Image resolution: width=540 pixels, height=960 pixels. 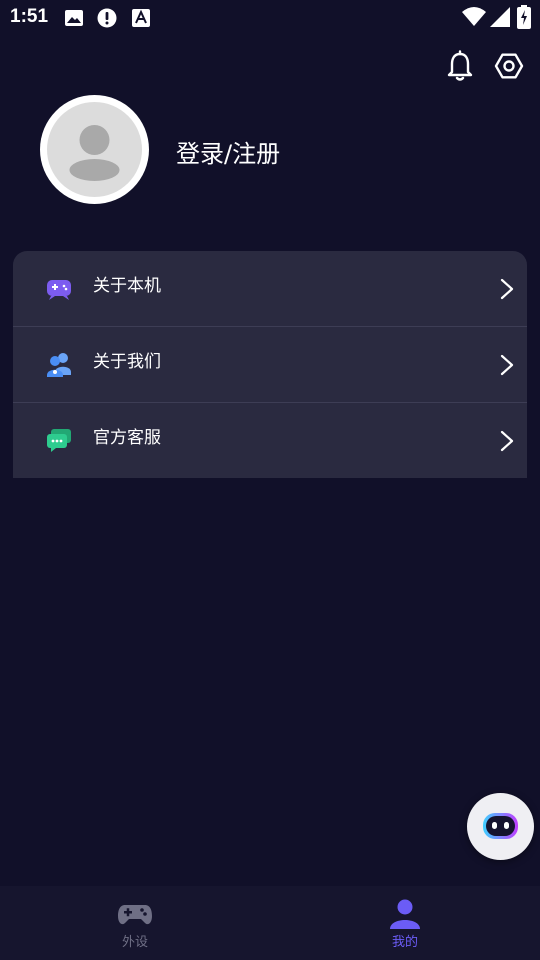 I want to click on person-icon, so click(x=405, y=914).